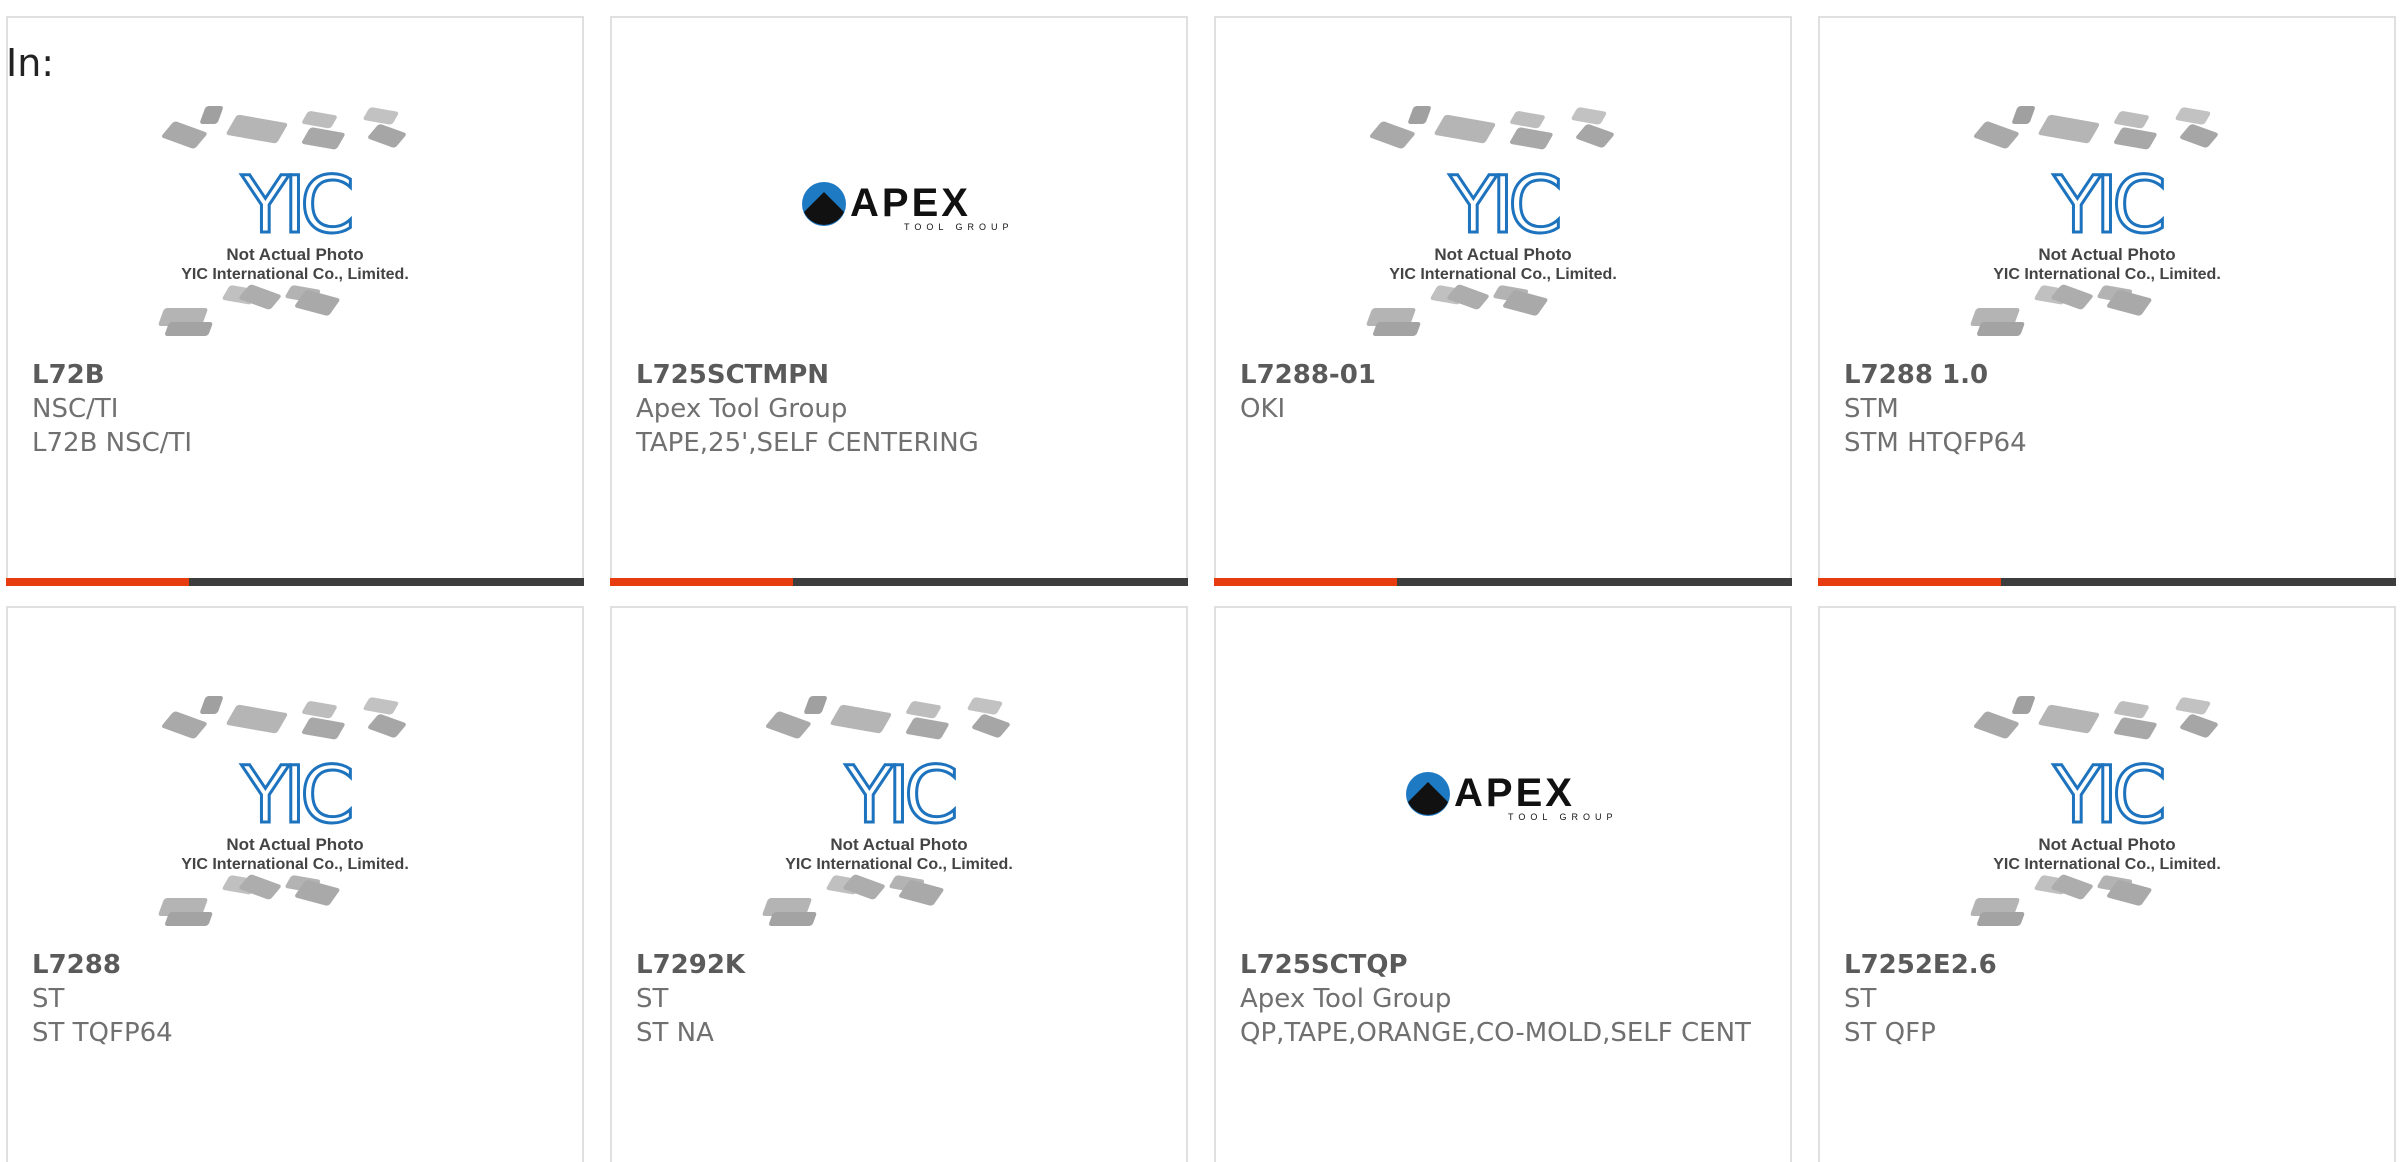  What do you see at coordinates (30, 63) in the screenshot?
I see `filter-label: In:` at bounding box center [30, 63].